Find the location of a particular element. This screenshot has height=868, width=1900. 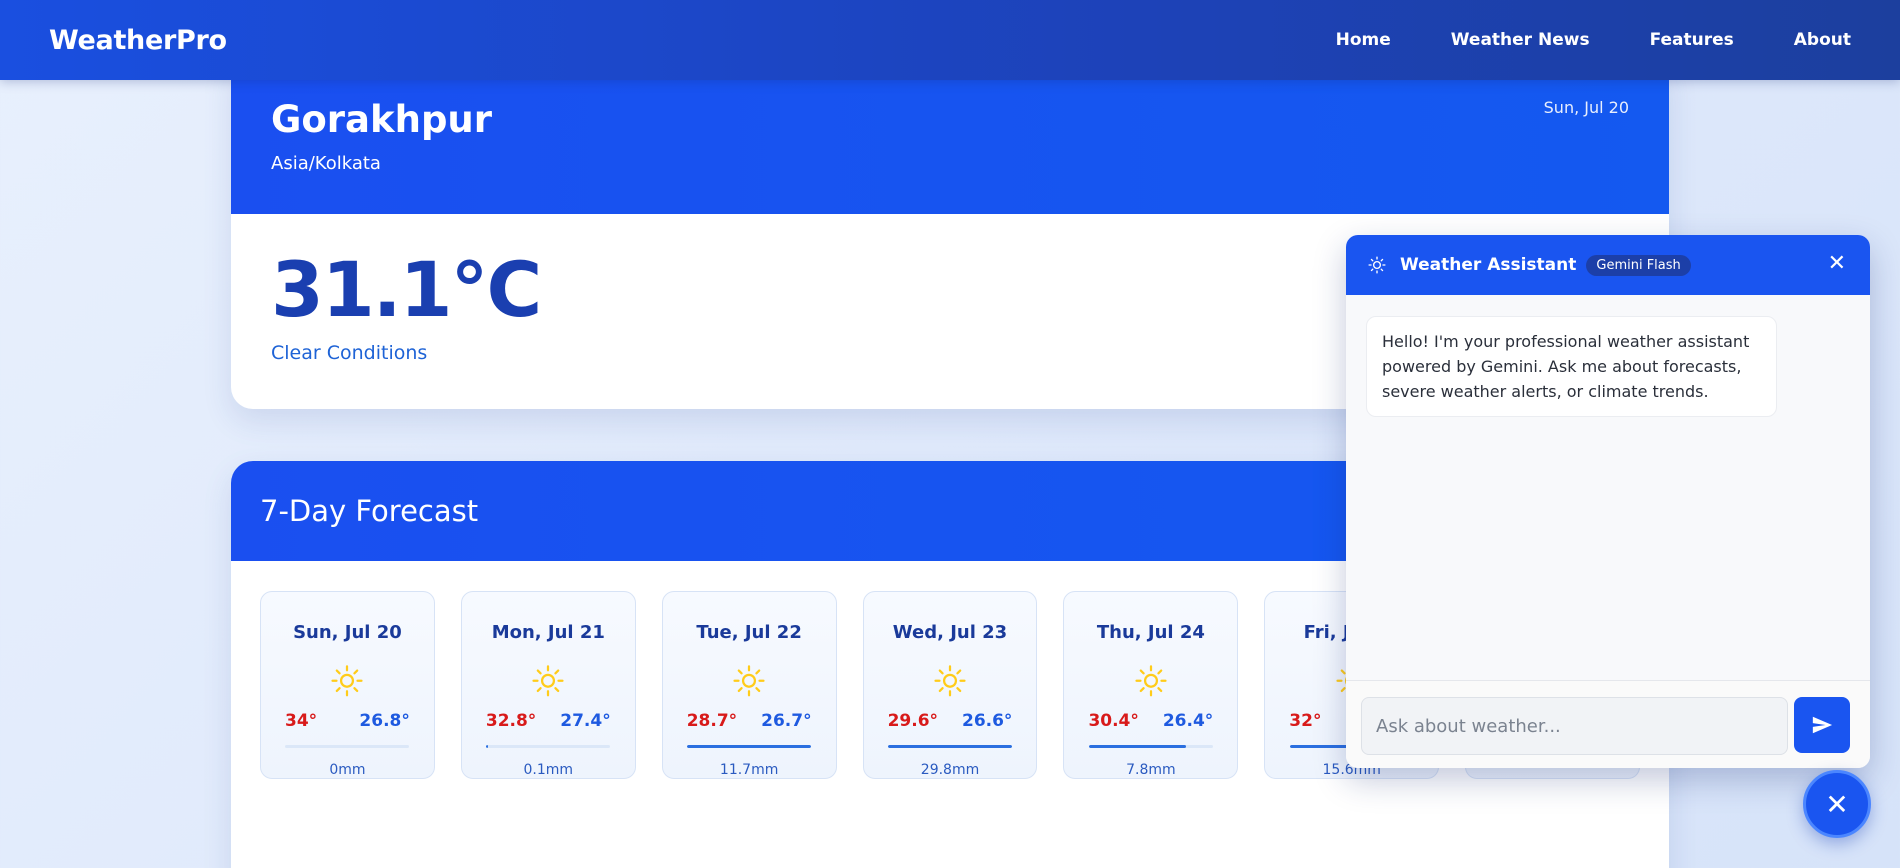

forecast-low: 27.4° is located at coordinates (585, 720).